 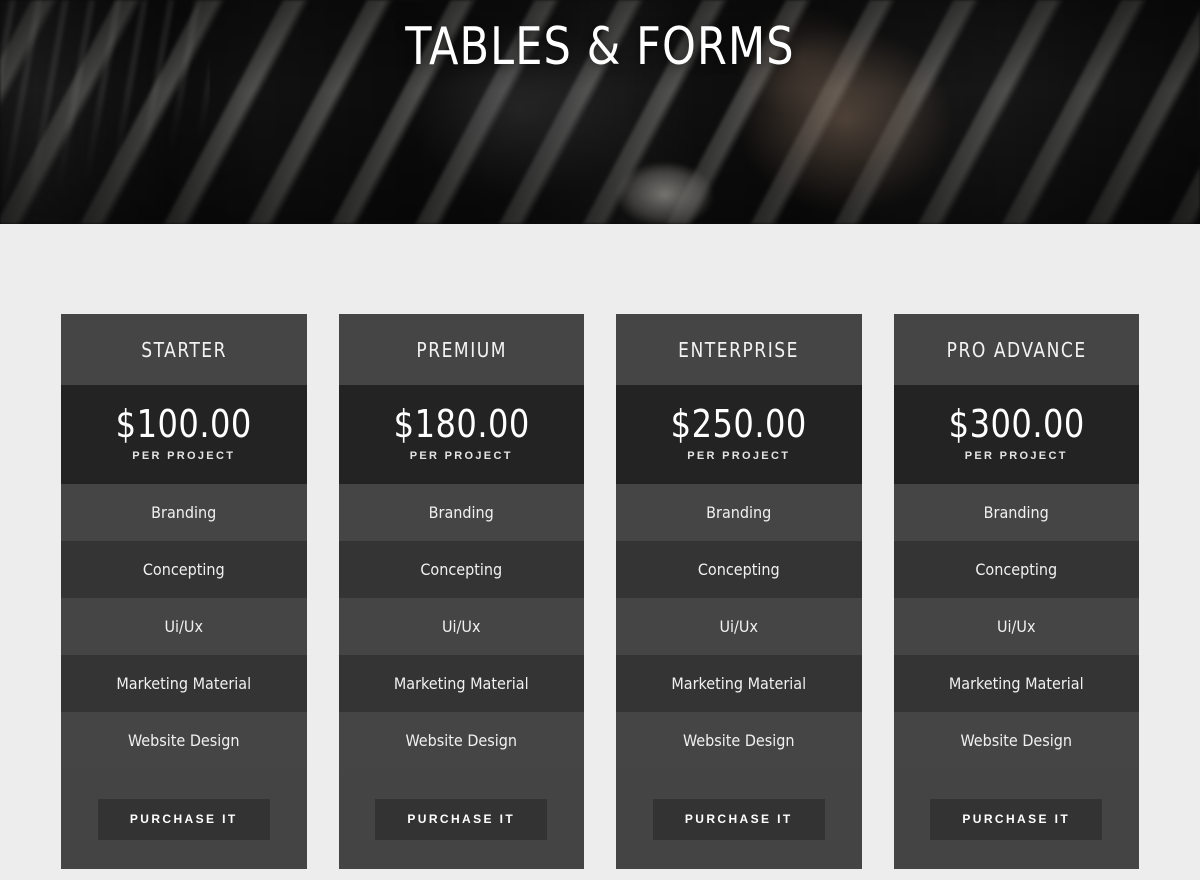 I want to click on plan-name: PREMIUM, so click(x=461, y=349).